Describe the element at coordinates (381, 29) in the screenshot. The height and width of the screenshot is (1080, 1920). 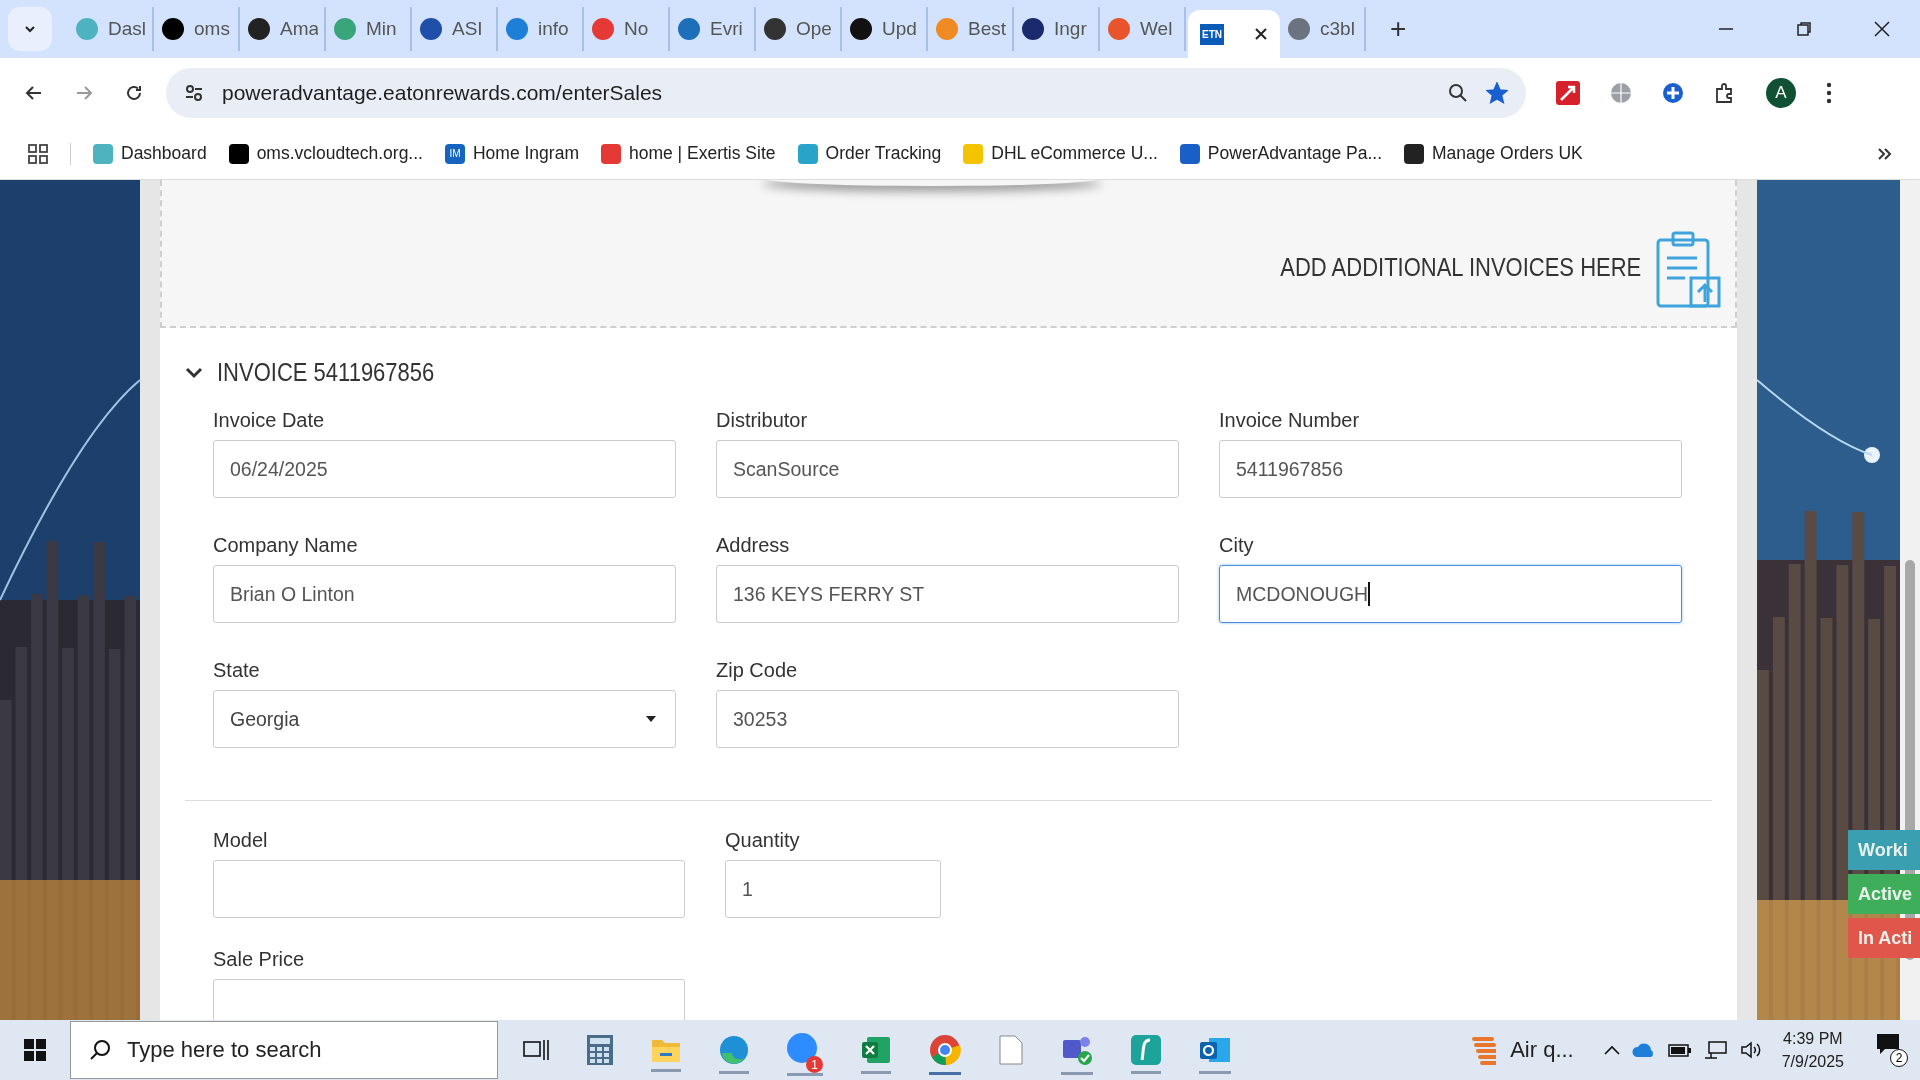
I see `tab-title: Min` at that location.